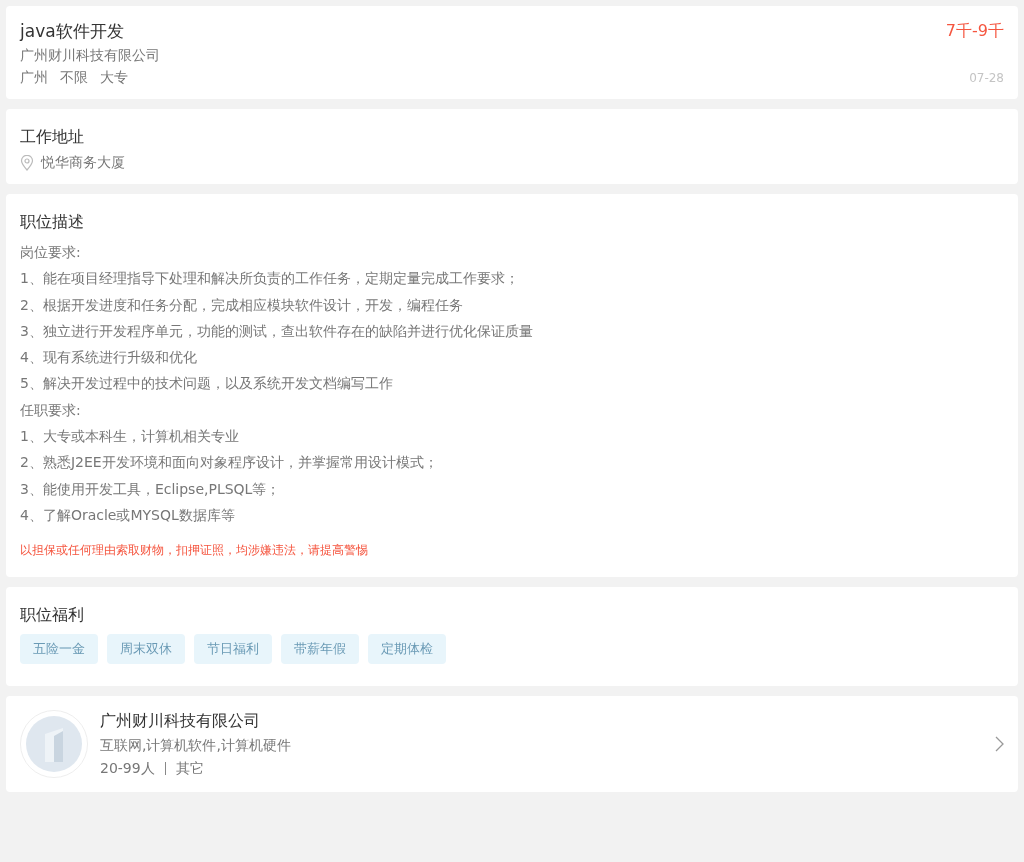  I want to click on company-card: 广州财川科技有限公司 互联网,计算机软件,计算机硬件 20-99人 其它, so click(512, 744).